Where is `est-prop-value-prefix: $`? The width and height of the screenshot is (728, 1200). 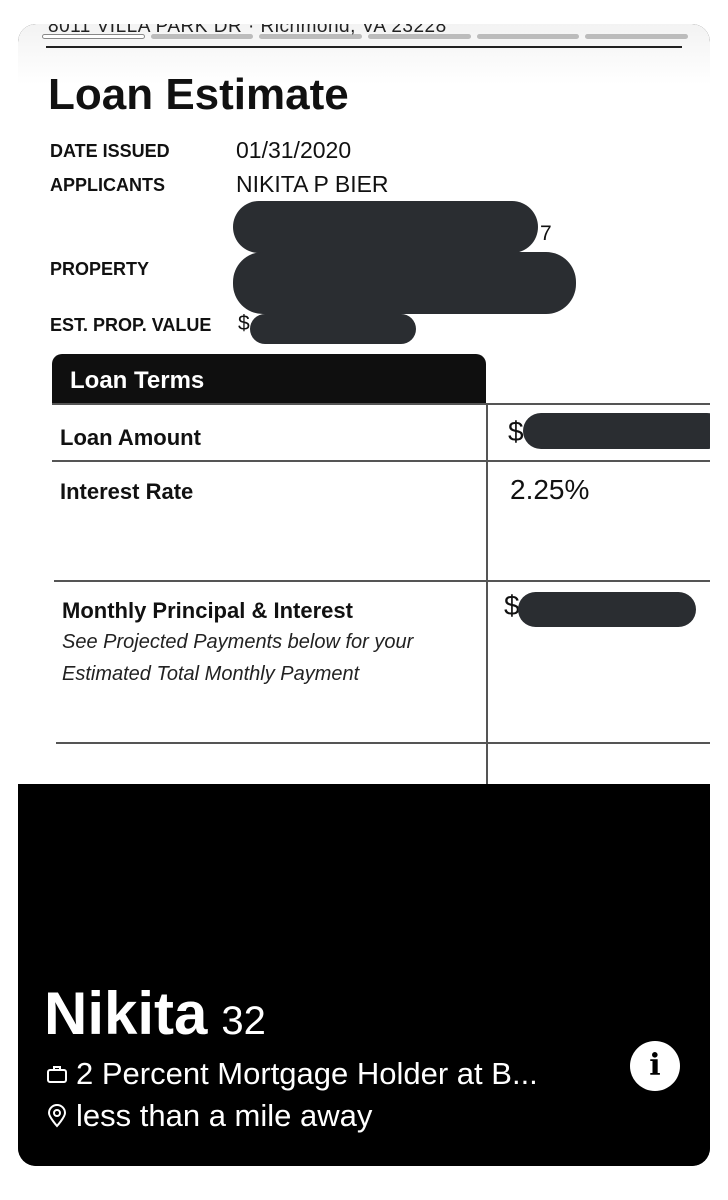
est-prop-value-prefix: $ is located at coordinates (244, 323).